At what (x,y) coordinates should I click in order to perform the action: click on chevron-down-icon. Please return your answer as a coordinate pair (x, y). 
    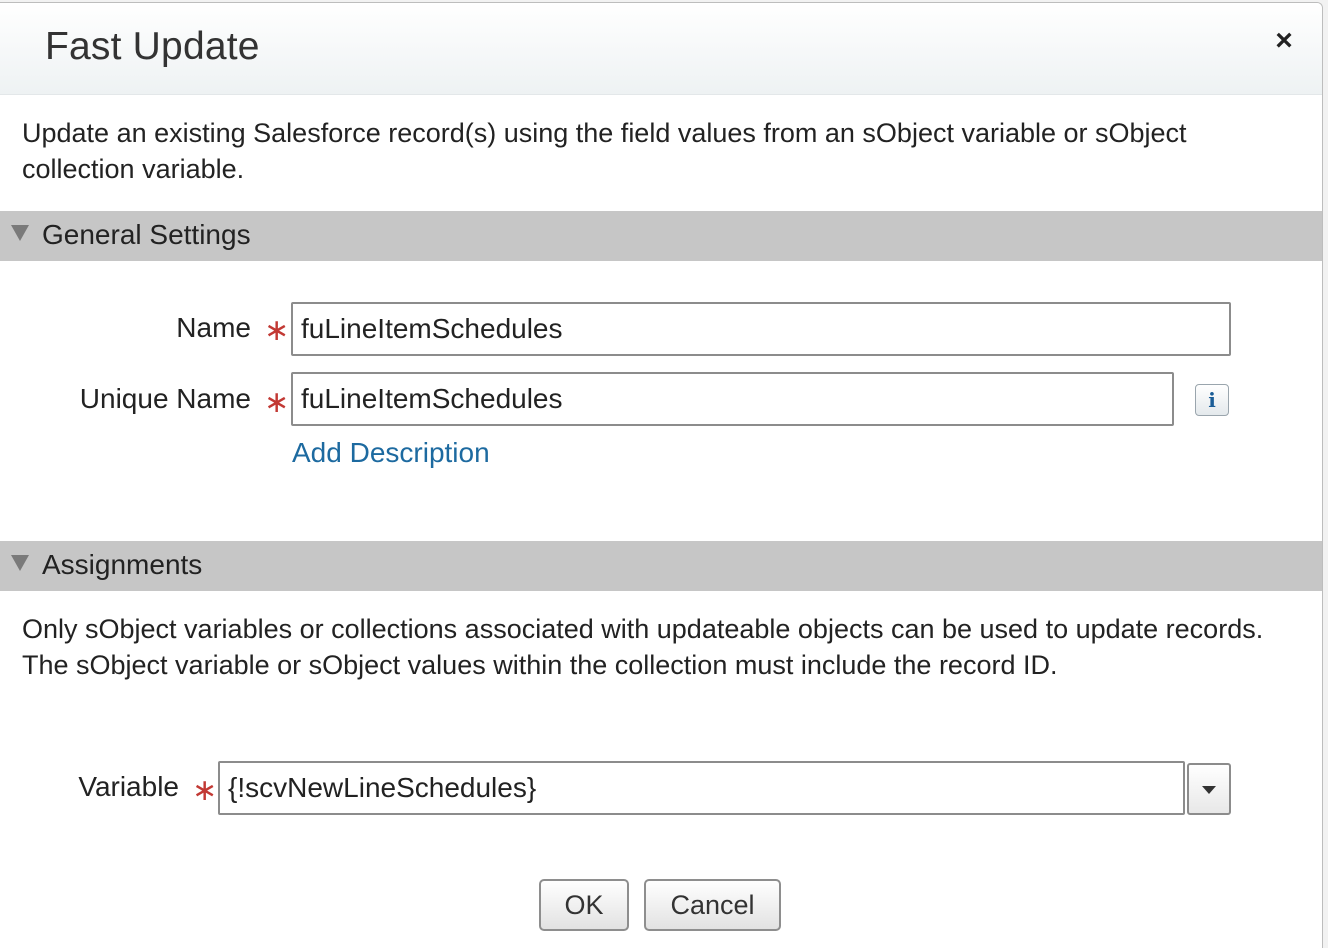
    Looking at the image, I should click on (1209, 790).